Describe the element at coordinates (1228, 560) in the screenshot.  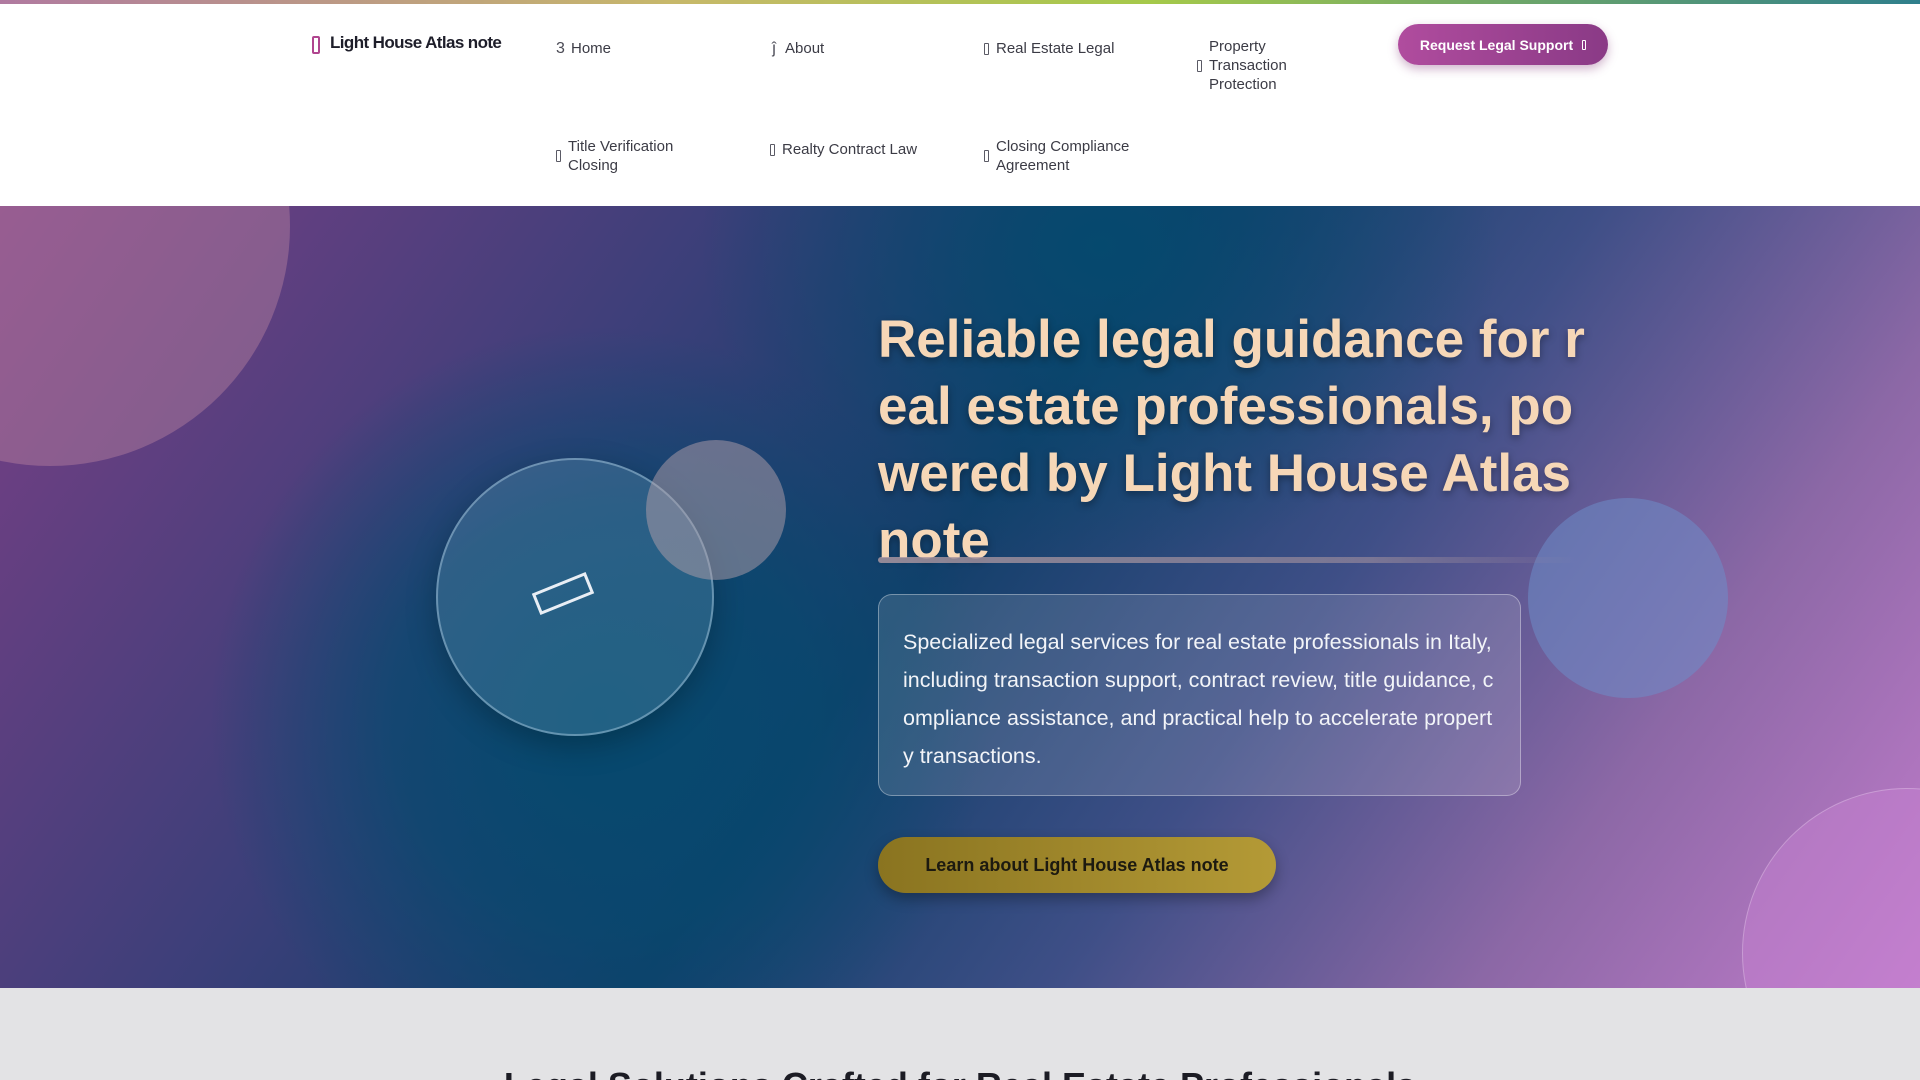
I see `title-underline` at that location.